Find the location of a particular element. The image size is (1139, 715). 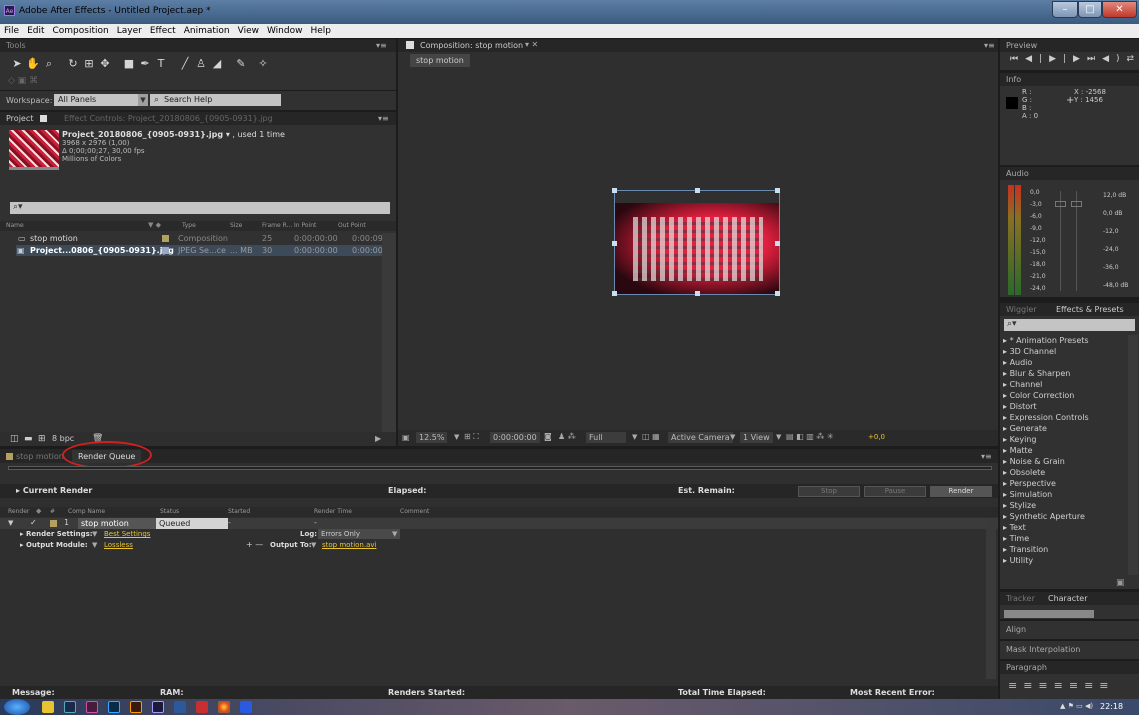

selection-tool-icon: ➤ is located at coordinates (17, 64).